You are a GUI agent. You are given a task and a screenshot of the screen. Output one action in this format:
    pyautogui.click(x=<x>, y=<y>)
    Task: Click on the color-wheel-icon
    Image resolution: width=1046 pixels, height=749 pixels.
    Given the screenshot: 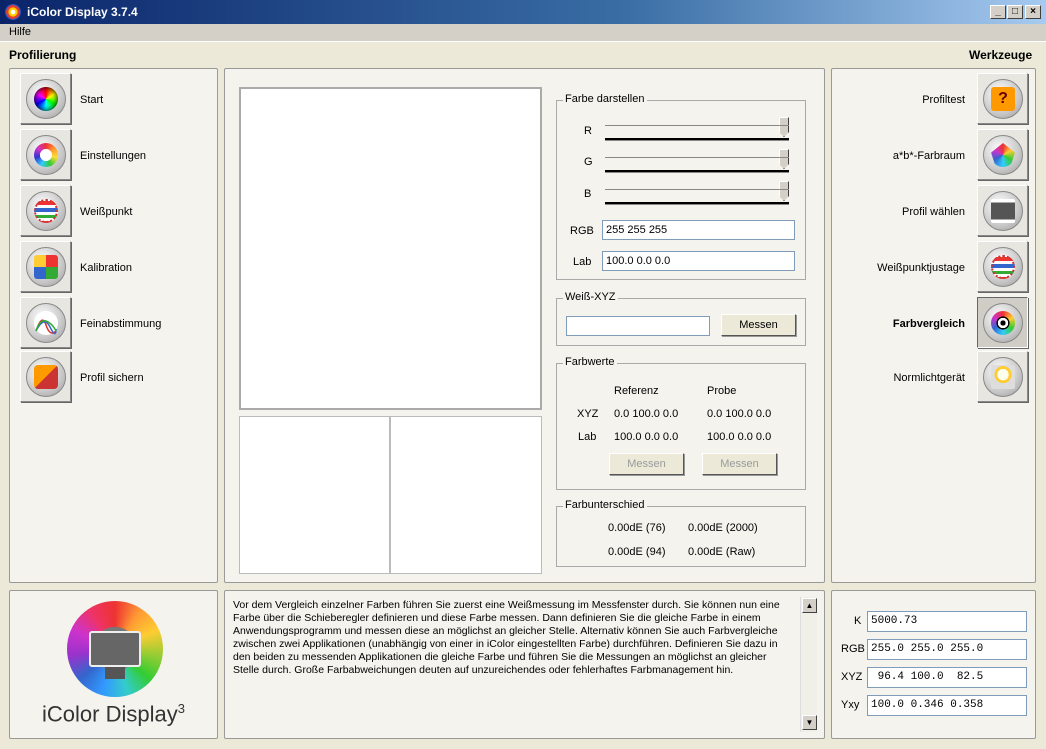 What is the action you would take?
    pyautogui.click(x=46, y=99)
    